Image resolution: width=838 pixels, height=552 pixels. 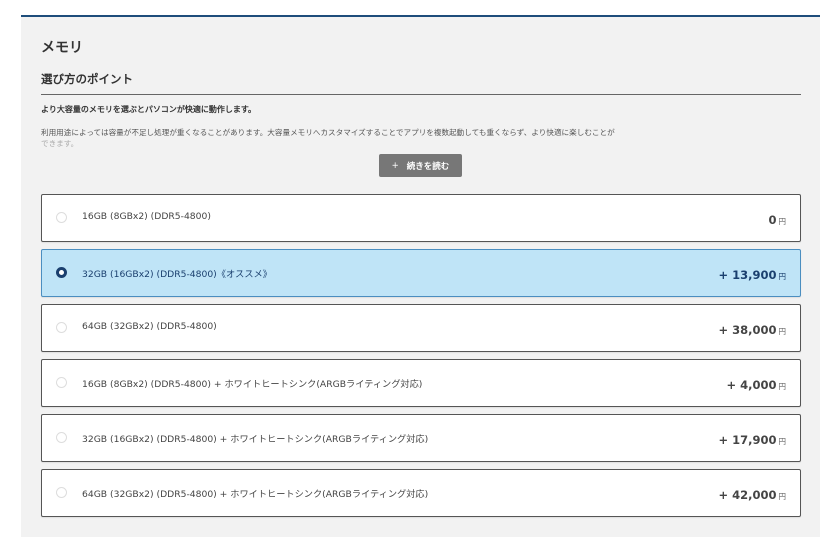 I want to click on option-label: 16GB (8GBx2) (DDR5-4800), so click(x=146, y=216).